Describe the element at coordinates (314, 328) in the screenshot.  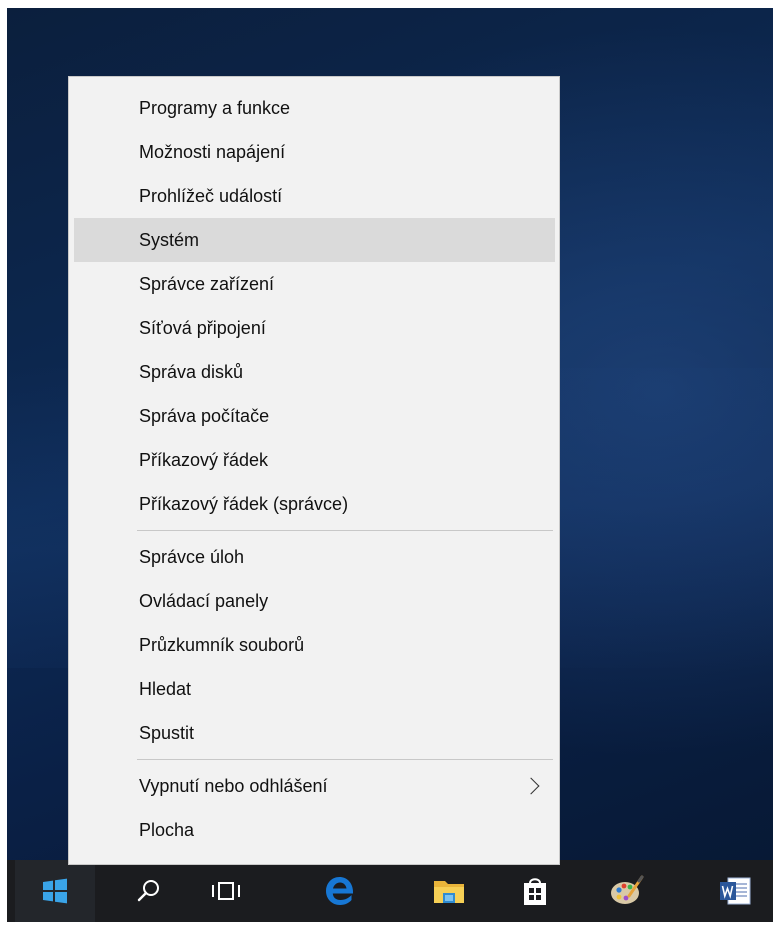
I see `menu-item-network-connections: Síťová připojení` at that location.